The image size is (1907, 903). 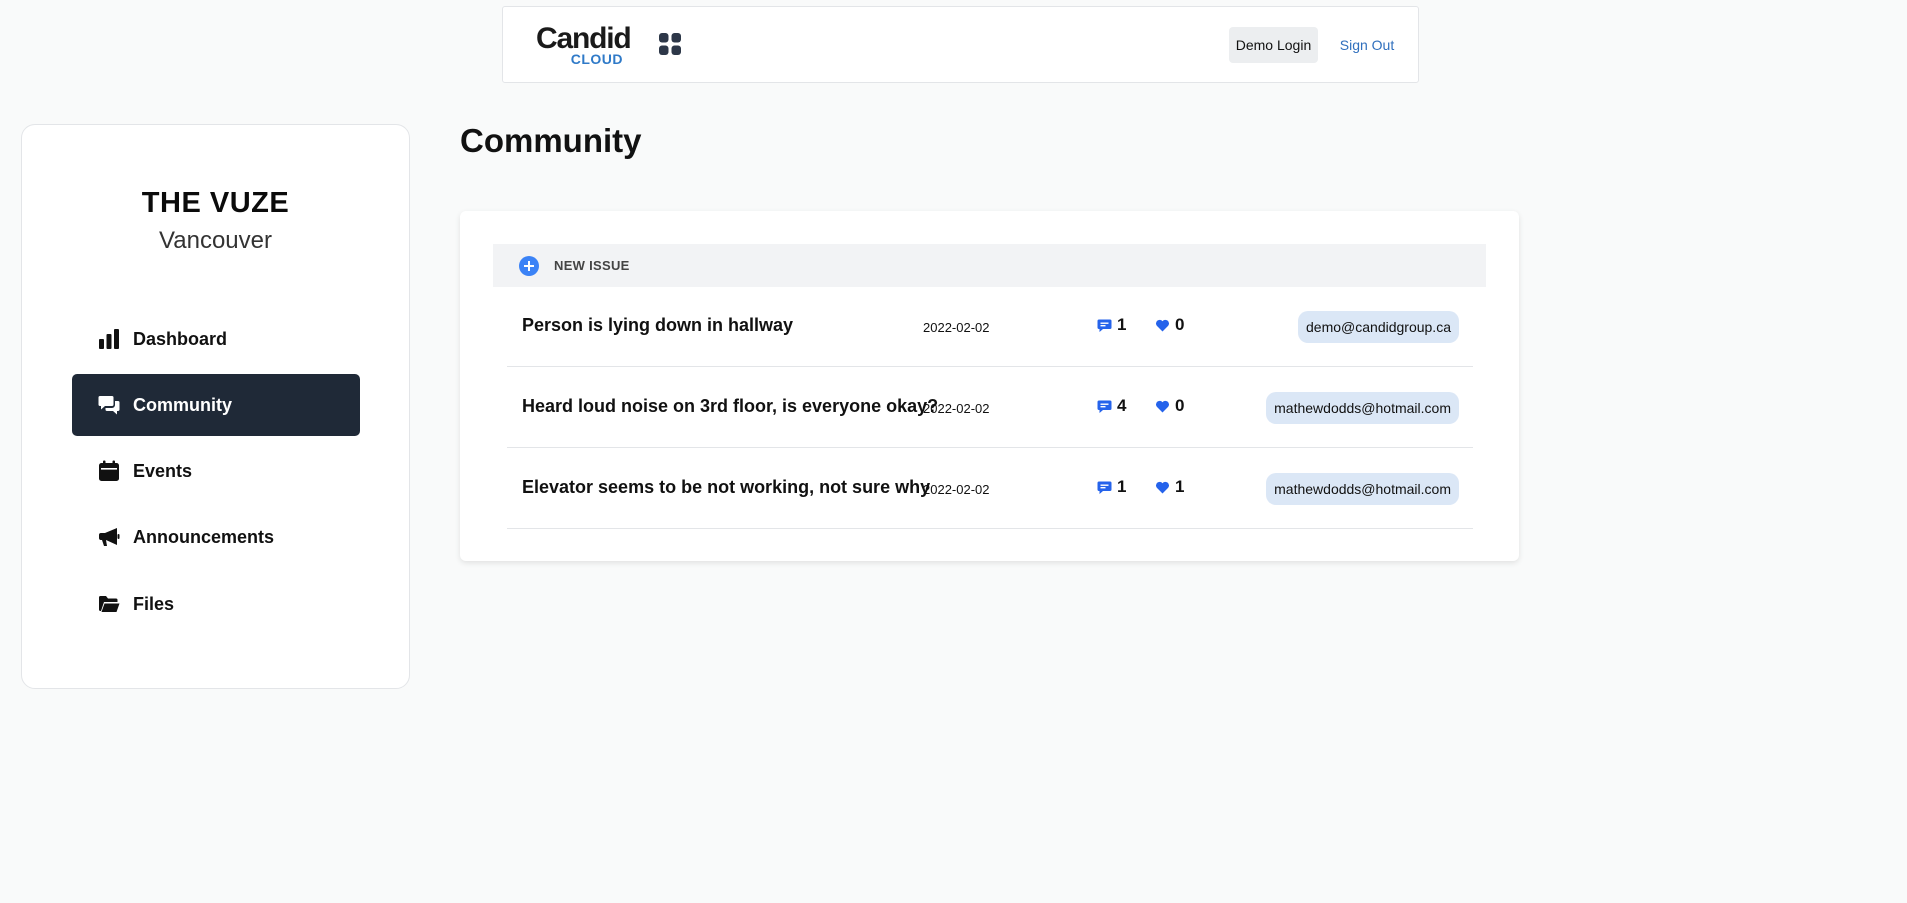 What do you see at coordinates (109, 339) in the screenshot?
I see `bar-chart-icon` at bounding box center [109, 339].